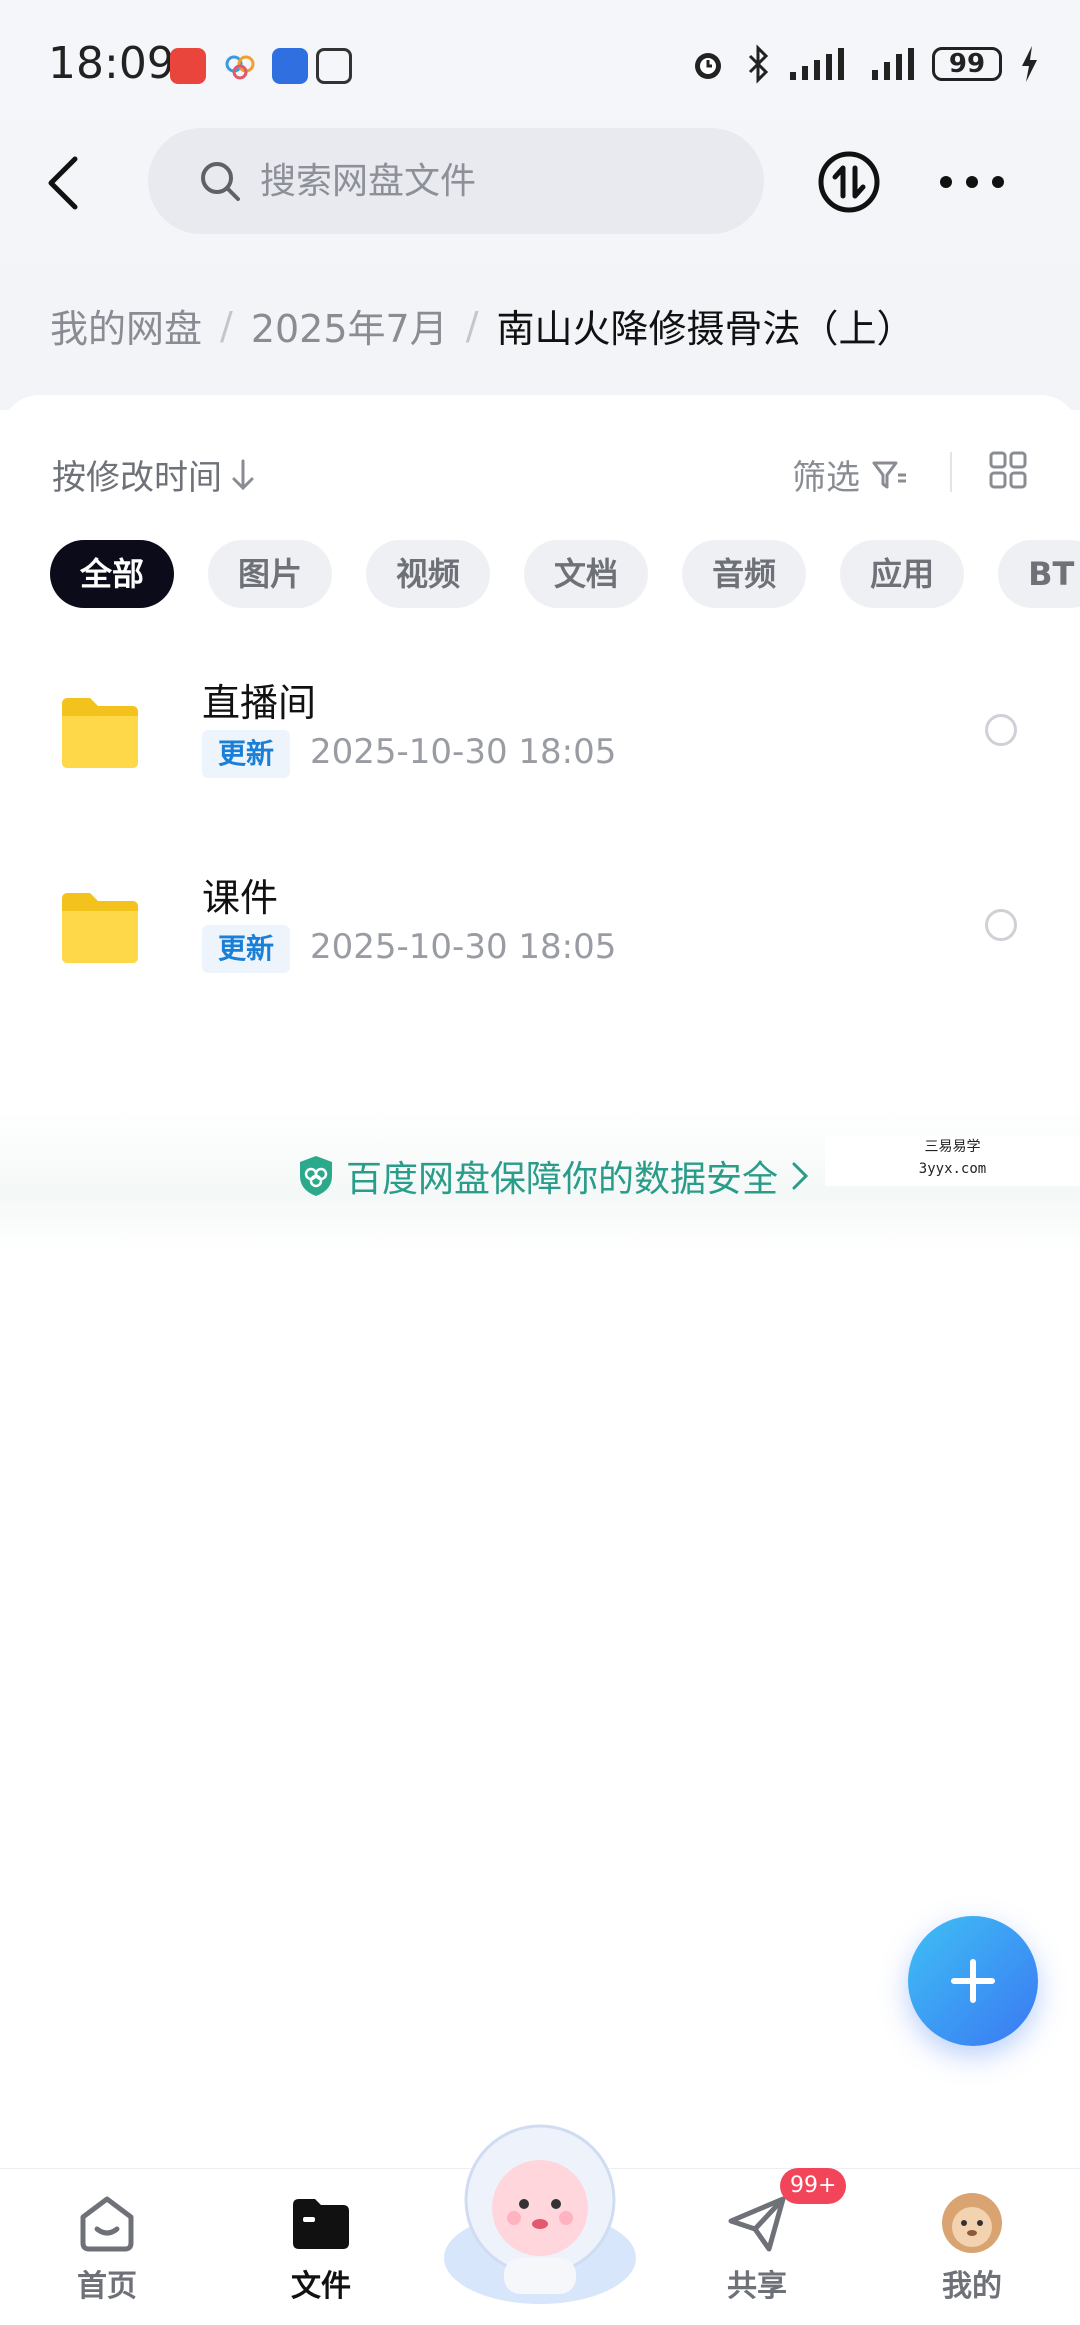 The width and height of the screenshot is (1080, 2325). Describe the element at coordinates (967, 64) in the screenshot. I see `battery-indicator: 99` at that location.